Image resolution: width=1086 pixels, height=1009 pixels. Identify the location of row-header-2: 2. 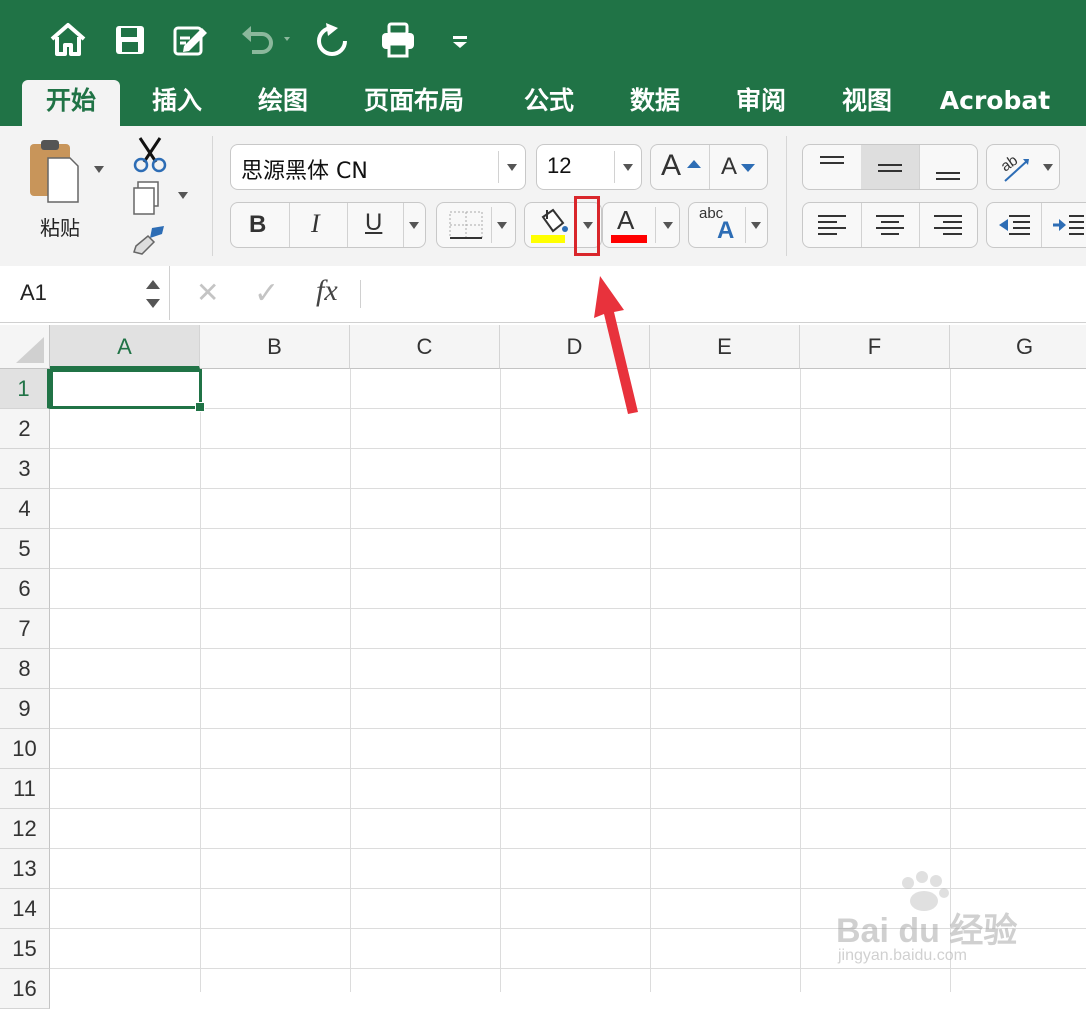
(25, 429).